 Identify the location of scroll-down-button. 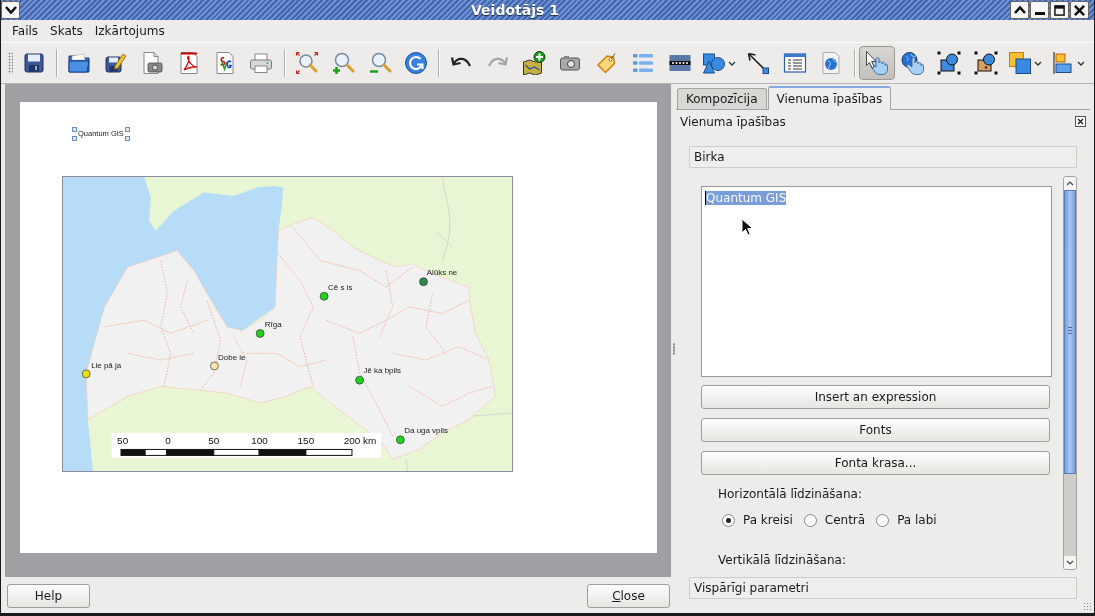
(1070, 562).